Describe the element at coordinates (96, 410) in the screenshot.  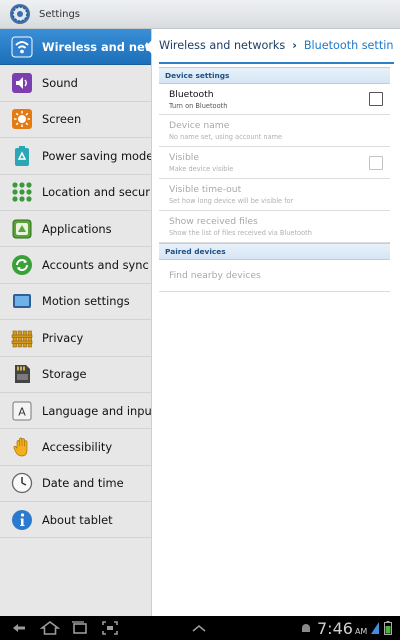
I see `sidebar-item-label: Language and input` at that location.